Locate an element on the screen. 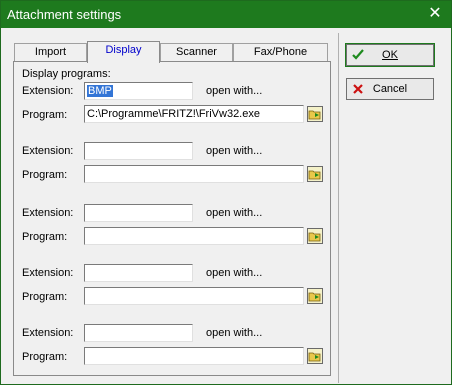 The height and width of the screenshot is (385, 452). extension-field: BMP is located at coordinates (138, 91).